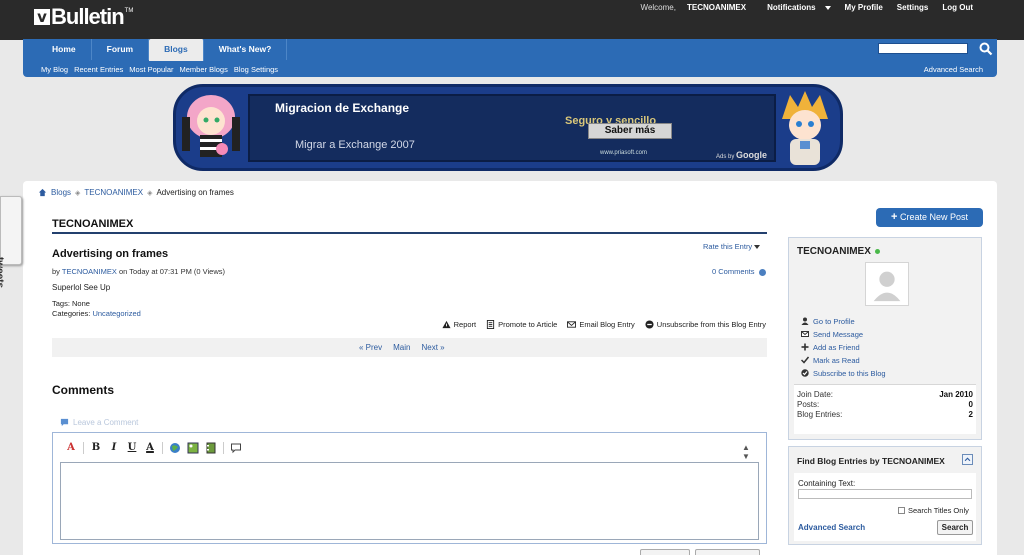 The image size is (1024, 555). Describe the element at coordinates (116, 313) in the screenshot. I see `category-link: Uncategorized` at that location.